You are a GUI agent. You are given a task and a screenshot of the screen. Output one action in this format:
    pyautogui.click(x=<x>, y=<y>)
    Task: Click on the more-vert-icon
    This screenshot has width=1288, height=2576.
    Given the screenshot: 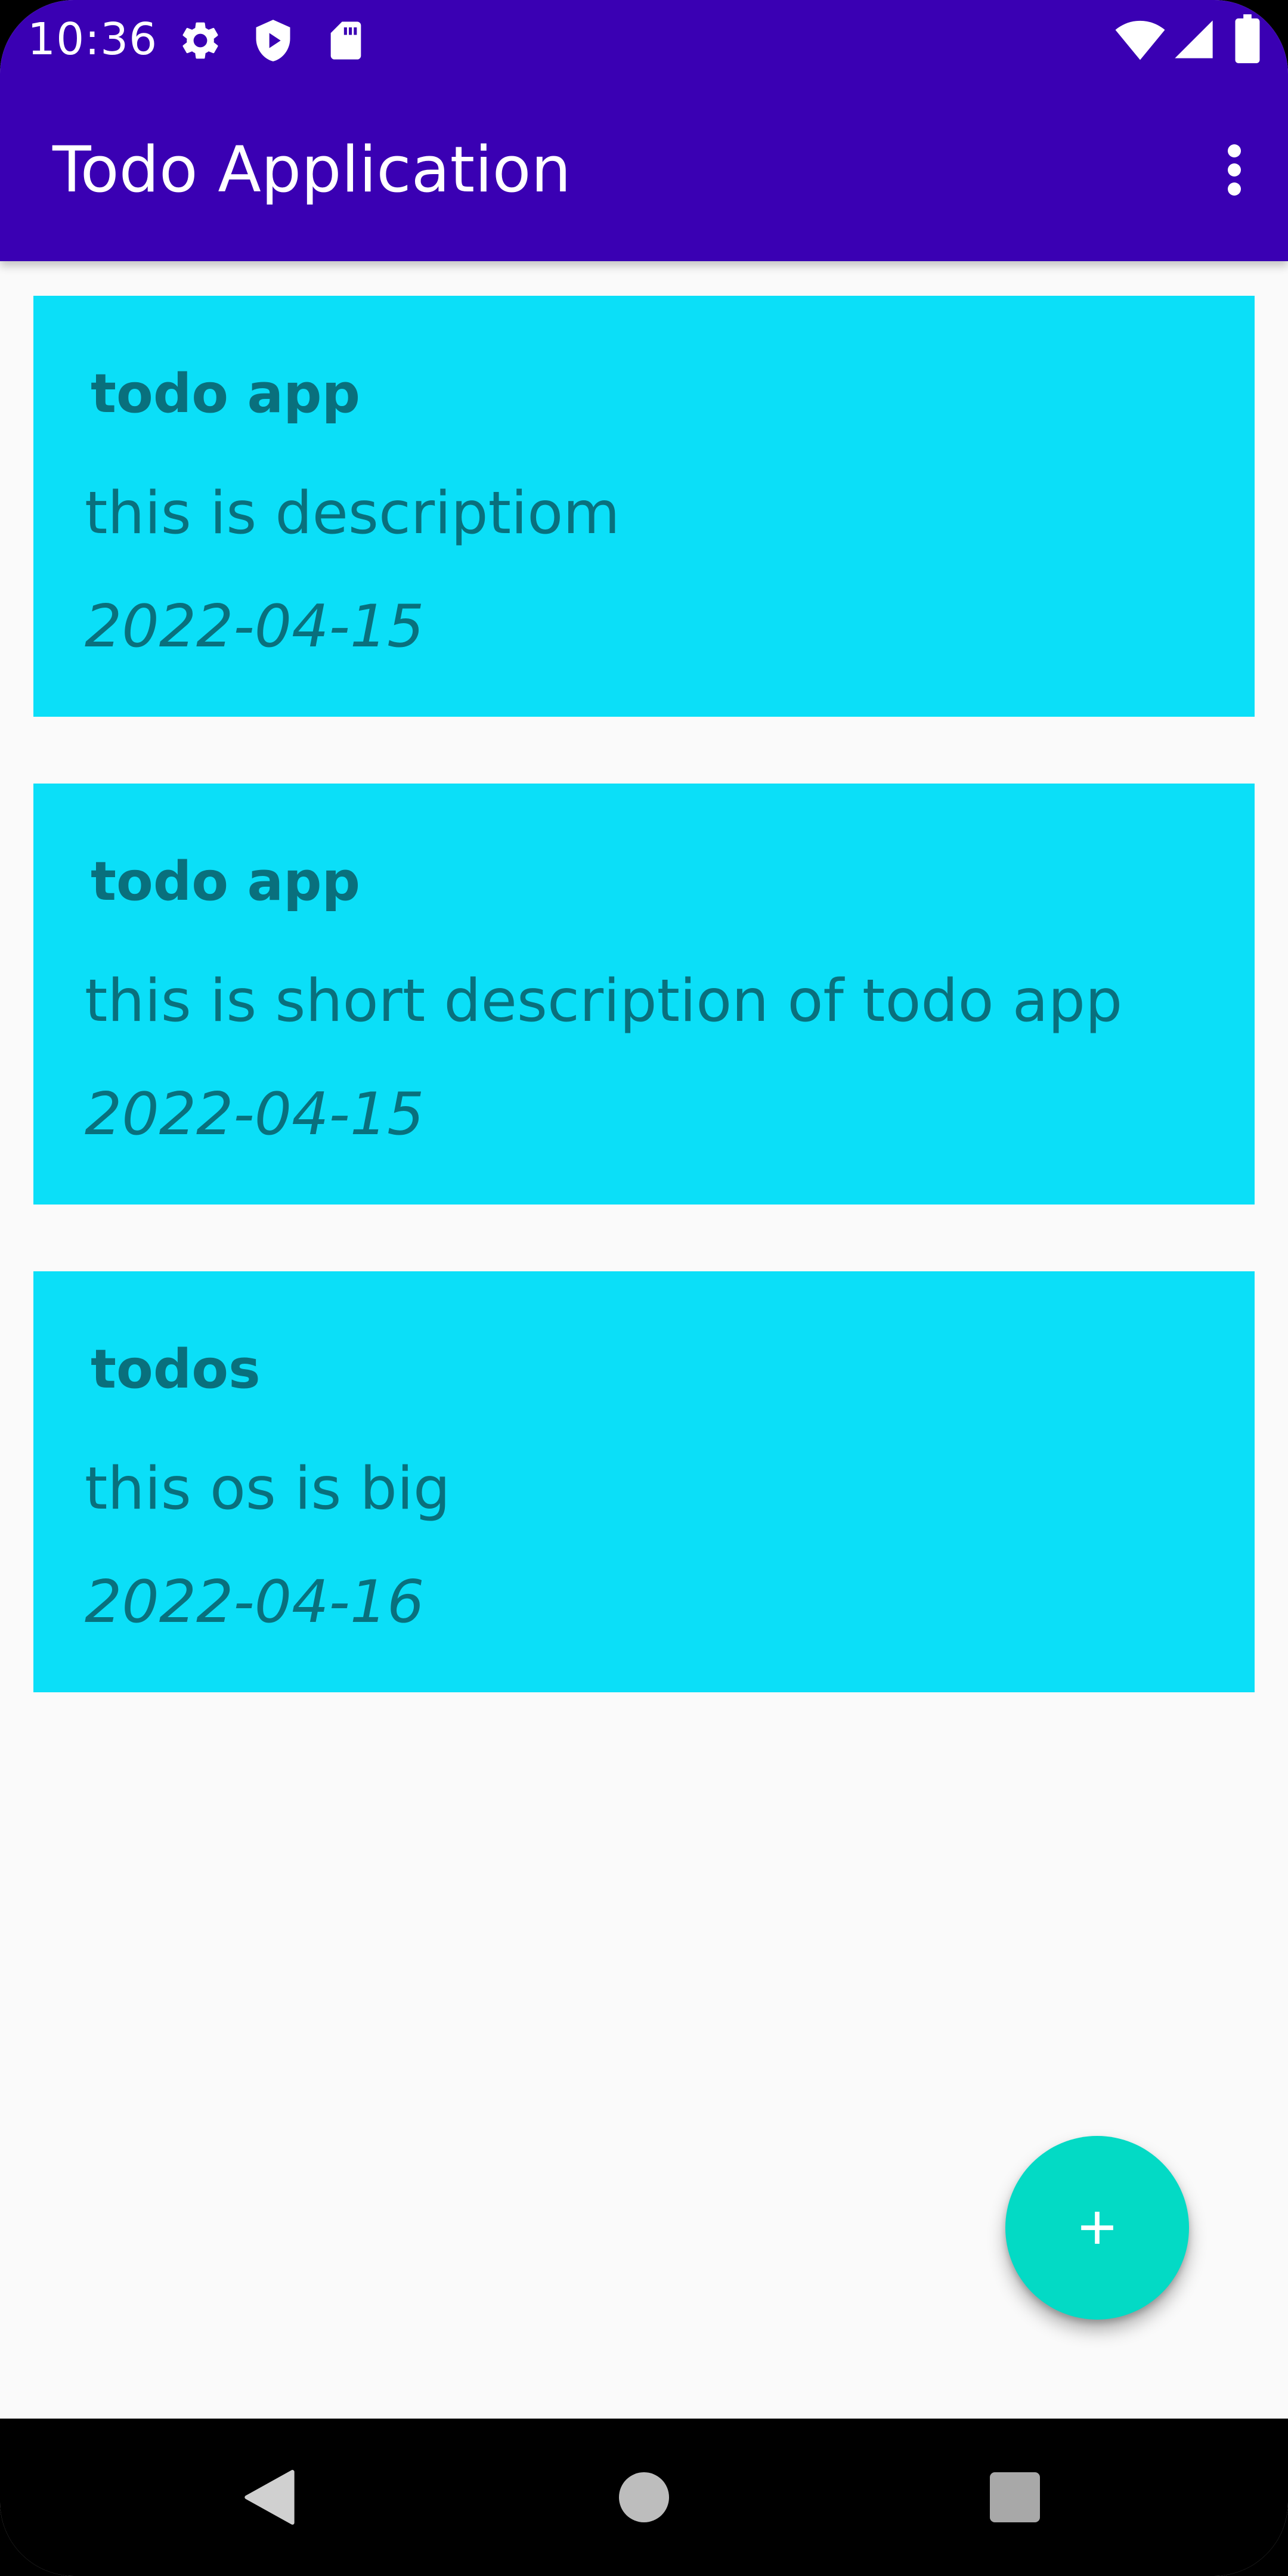 What is the action you would take?
    pyautogui.click(x=1235, y=170)
    